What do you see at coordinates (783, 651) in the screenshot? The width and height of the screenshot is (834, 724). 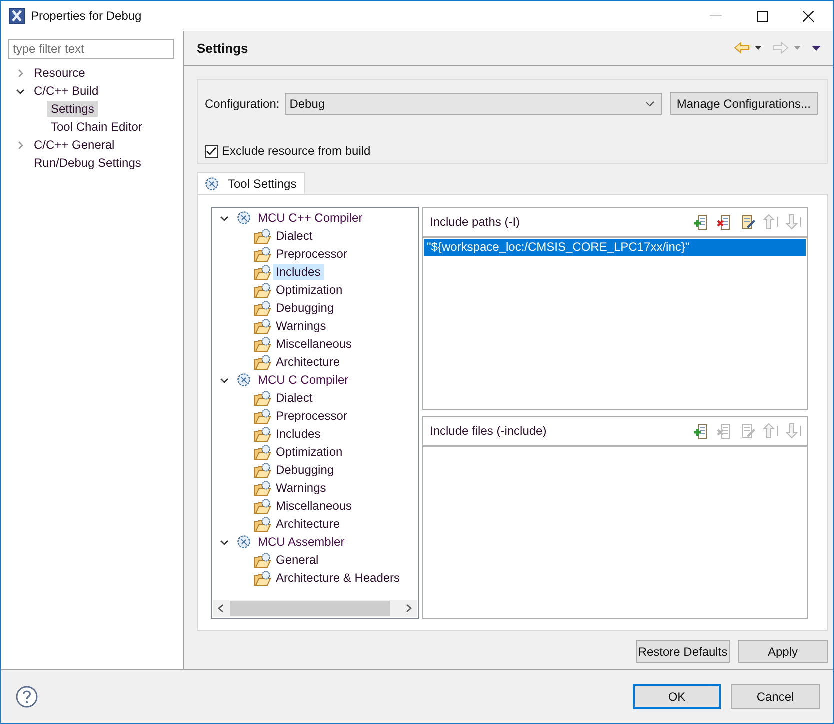 I see `apply-button: Apply` at bounding box center [783, 651].